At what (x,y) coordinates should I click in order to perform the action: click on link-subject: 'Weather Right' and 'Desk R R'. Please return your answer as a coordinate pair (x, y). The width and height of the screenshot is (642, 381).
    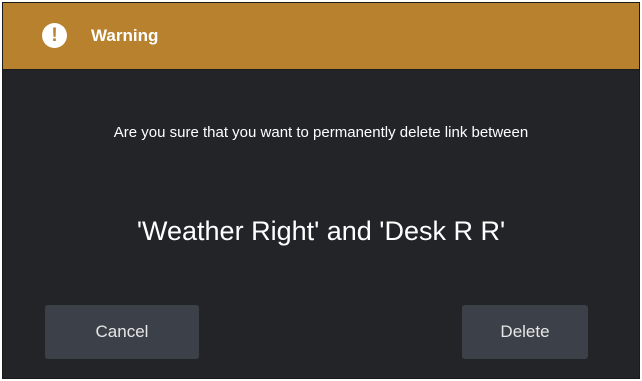
    Looking at the image, I should click on (321, 231).